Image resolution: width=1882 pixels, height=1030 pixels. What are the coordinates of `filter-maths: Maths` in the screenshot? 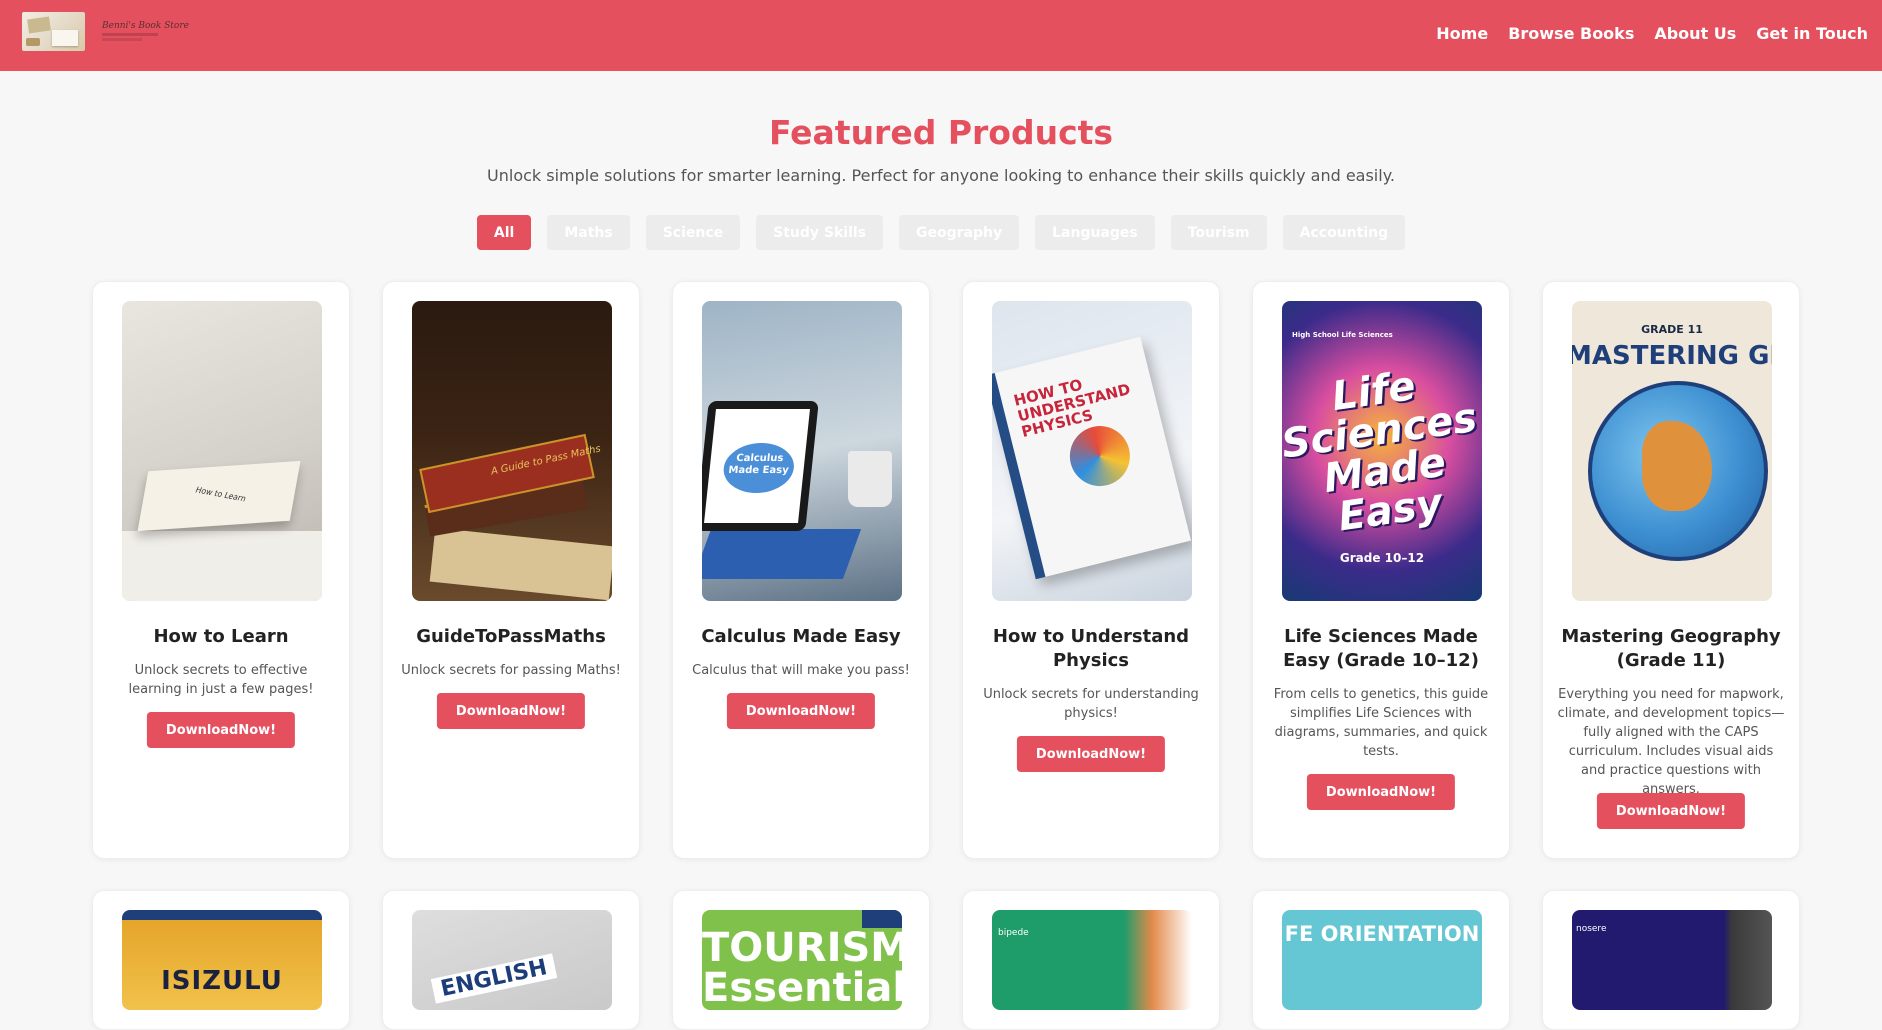 It's located at (588, 232).